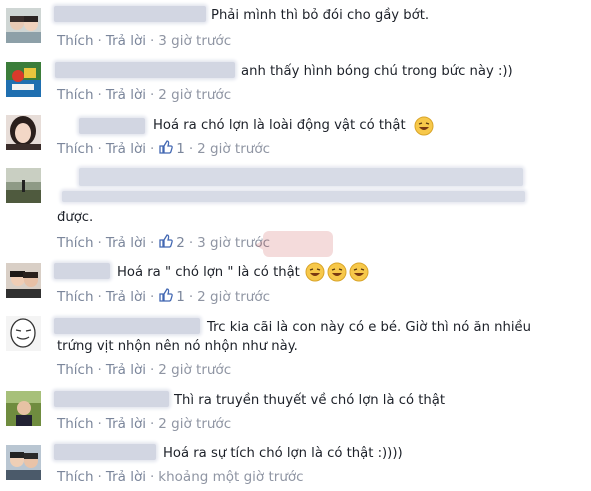 The height and width of the screenshot is (491, 591). I want to click on like-count: 2, so click(180, 243).